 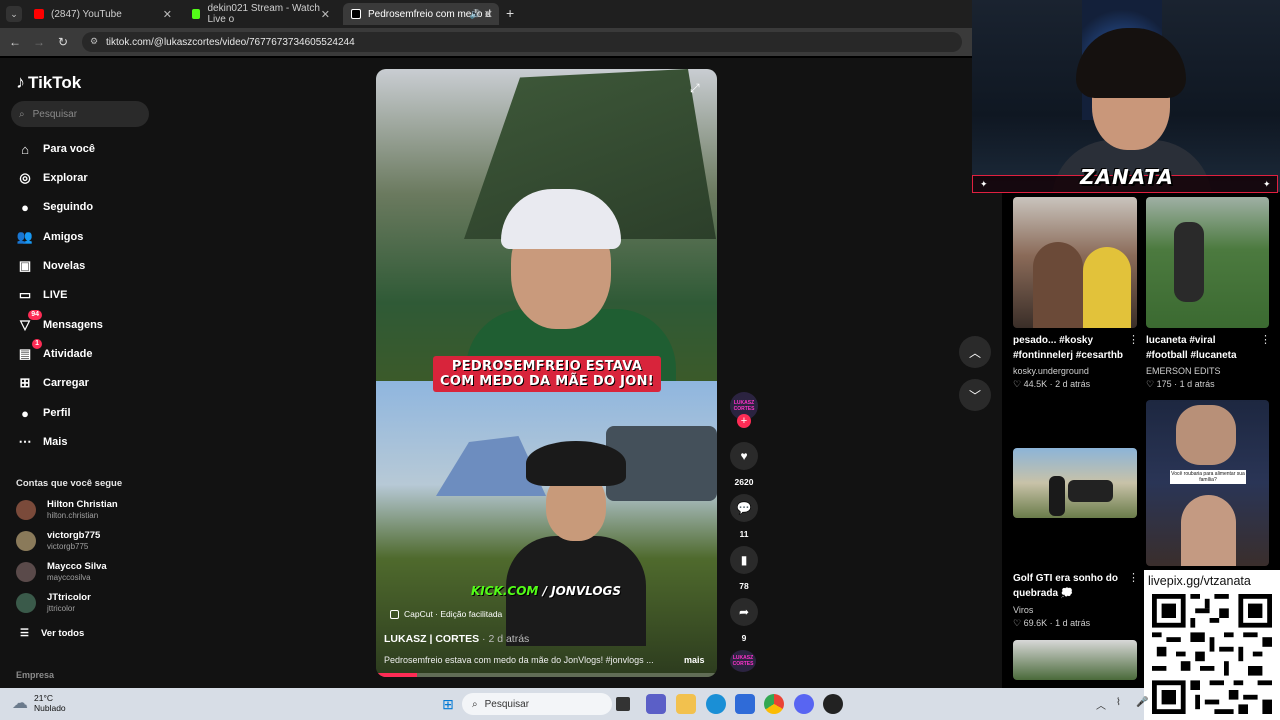 I want to click on followed-account: Hilton Christian hilton.christian, so click(x=67, y=510).